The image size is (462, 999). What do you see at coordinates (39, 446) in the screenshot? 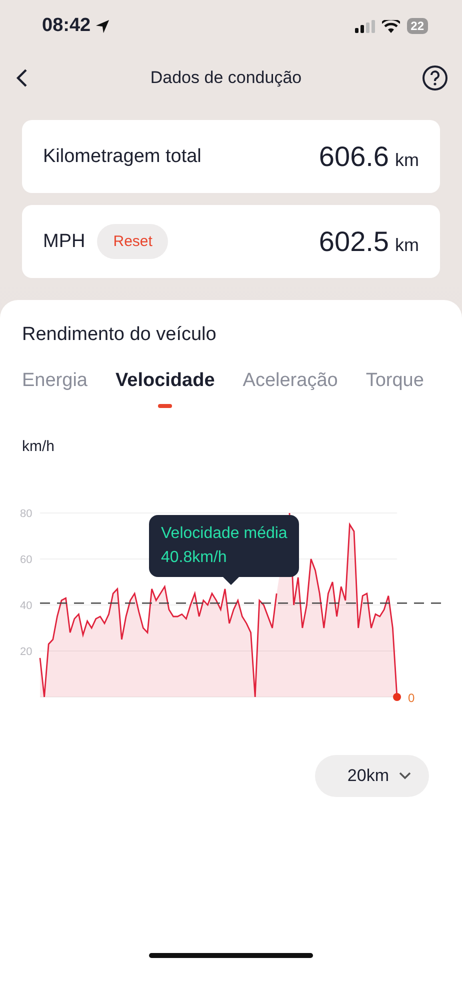
I see `unit-label: km/h` at bounding box center [39, 446].